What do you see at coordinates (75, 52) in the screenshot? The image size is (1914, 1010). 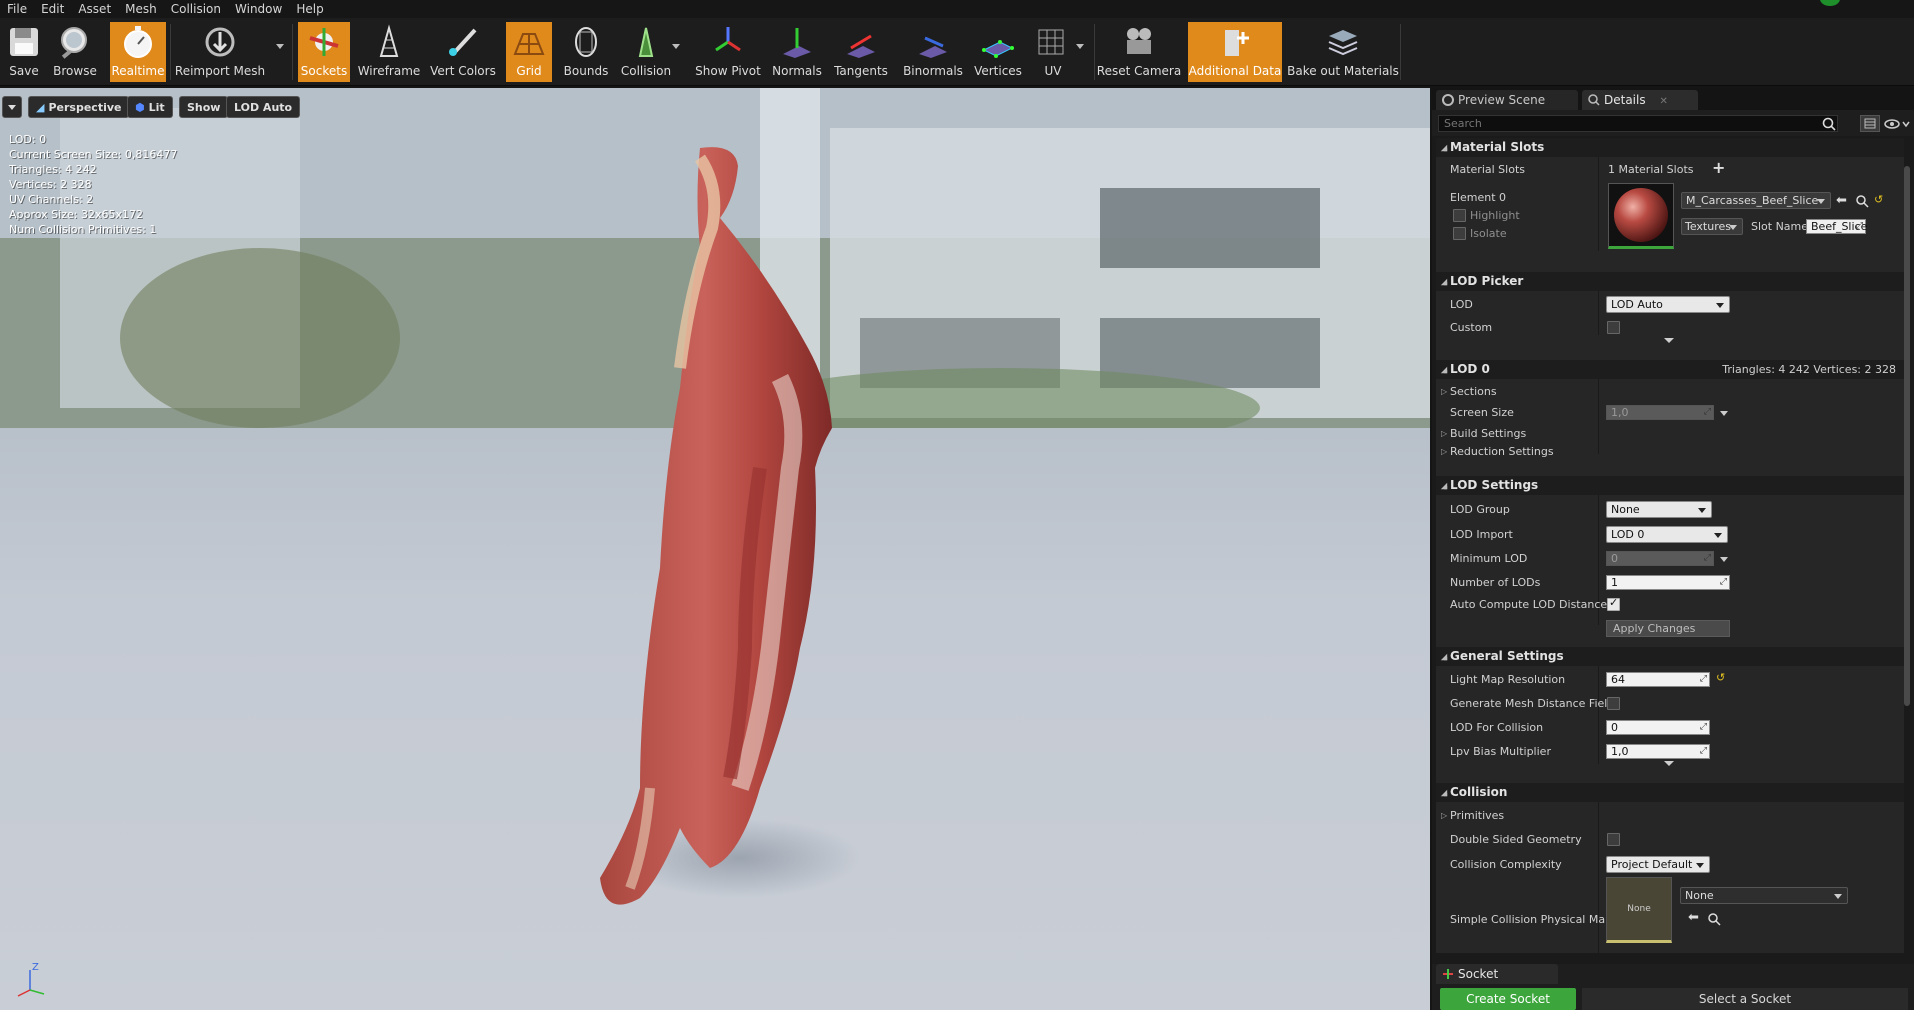 I see `browse-button: Browse` at bounding box center [75, 52].